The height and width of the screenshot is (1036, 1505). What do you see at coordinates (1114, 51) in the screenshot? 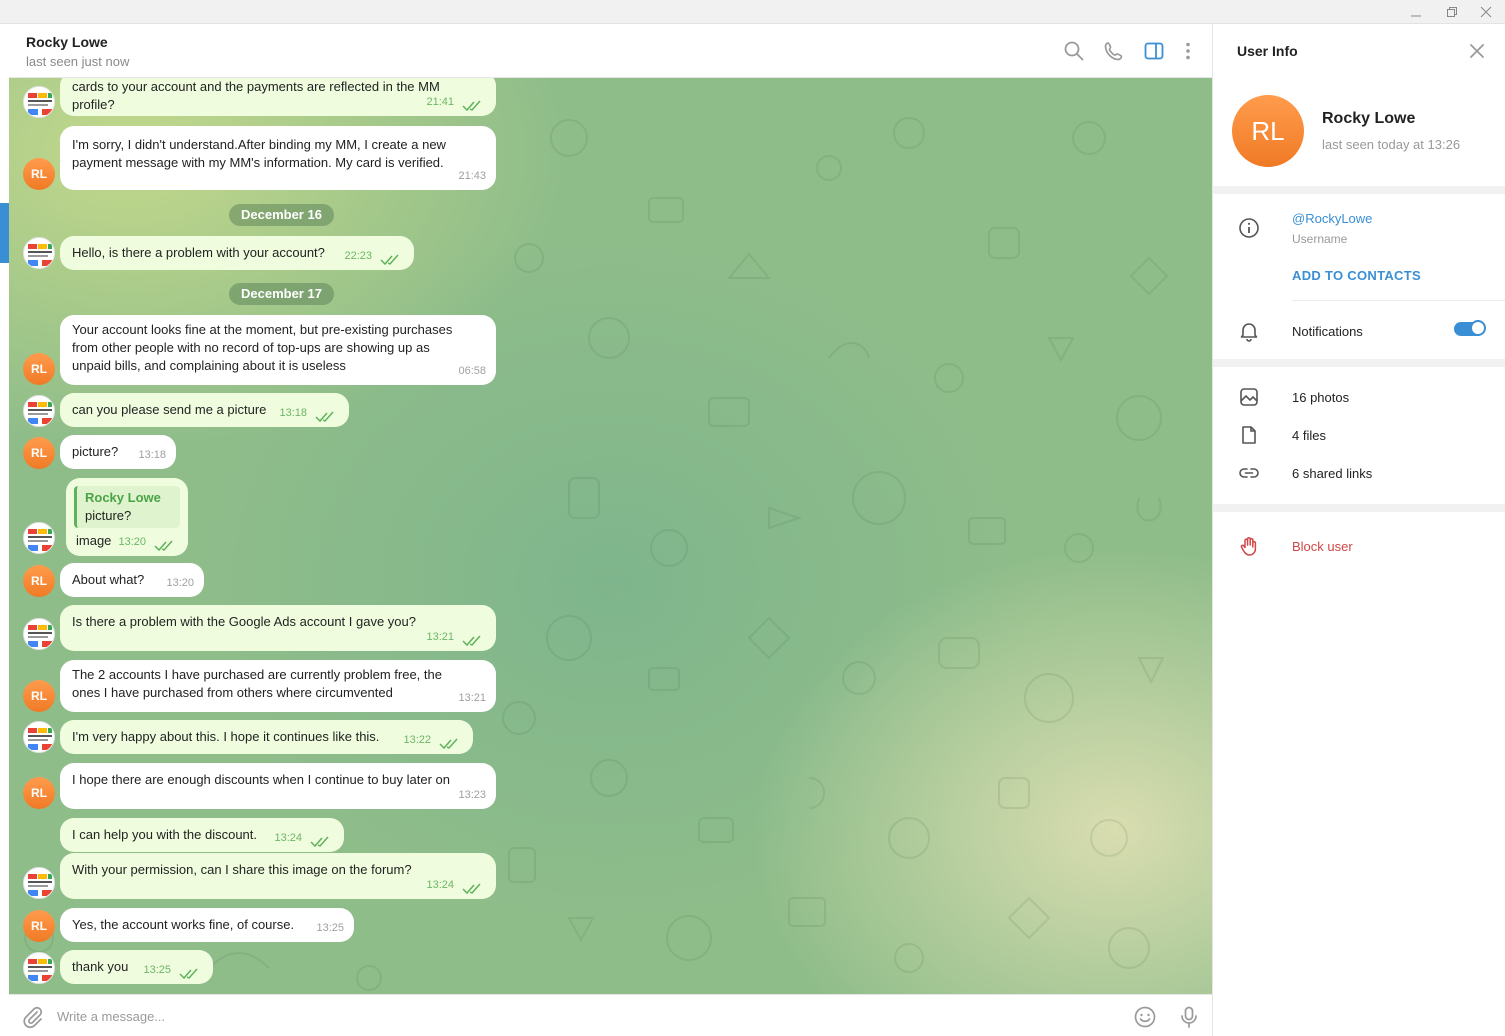
I see `phone-icon` at bounding box center [1114, 51].